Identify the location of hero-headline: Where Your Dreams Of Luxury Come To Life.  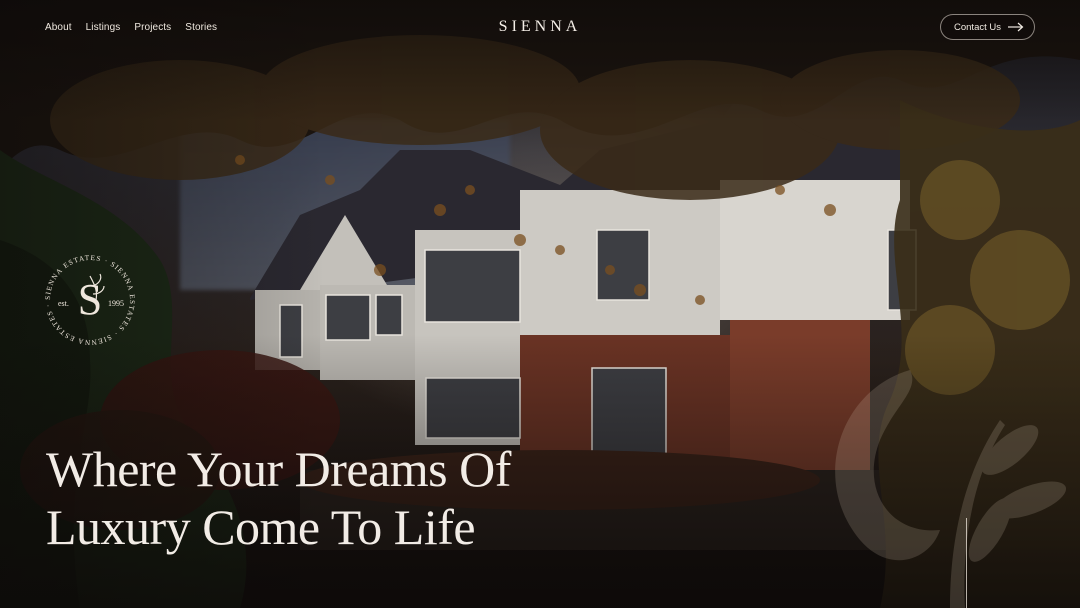
(346, 498).